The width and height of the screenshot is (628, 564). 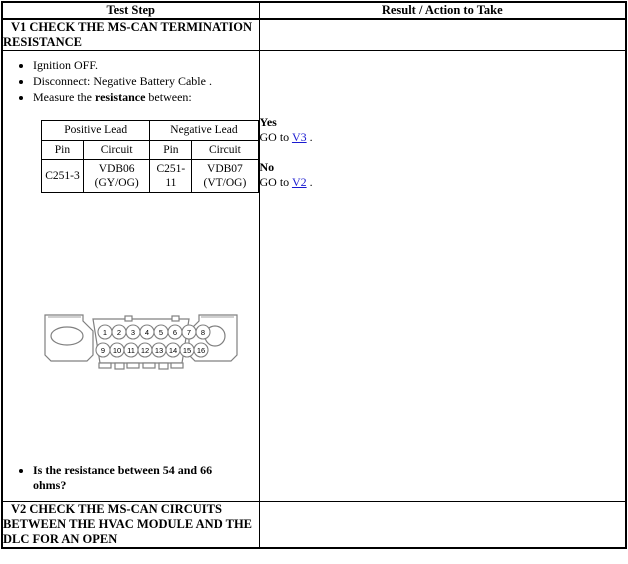 I want to click on lead-group-header-row: Positive Lead Negative Lead, so click(x=149, y=130).